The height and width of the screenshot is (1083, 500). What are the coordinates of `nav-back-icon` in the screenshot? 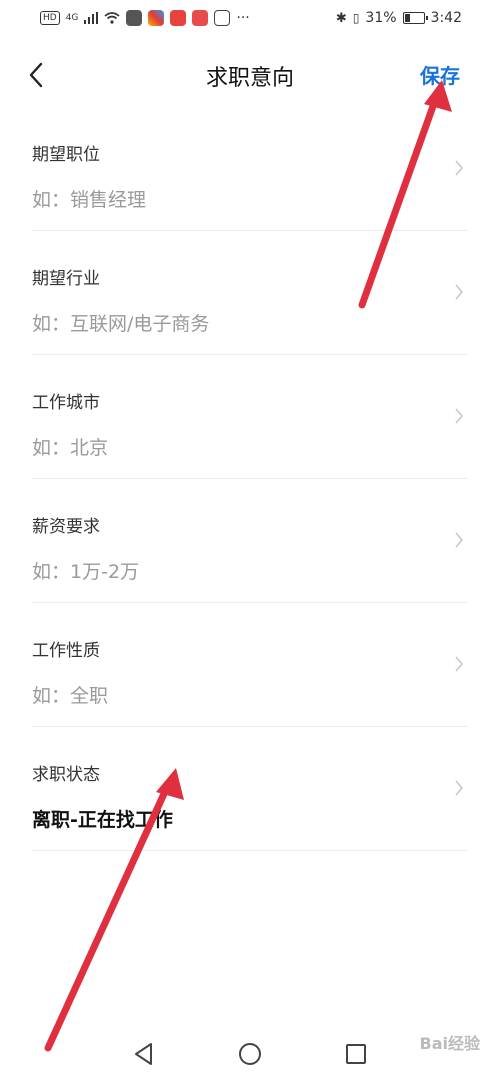 It's located at (144, 1054).